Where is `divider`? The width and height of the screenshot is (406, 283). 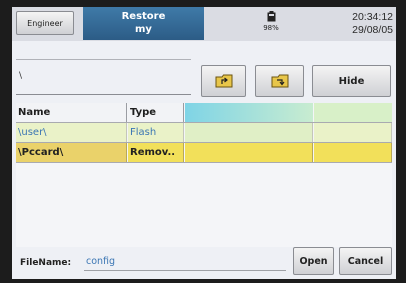
divider is located at coordinates (204, 162).